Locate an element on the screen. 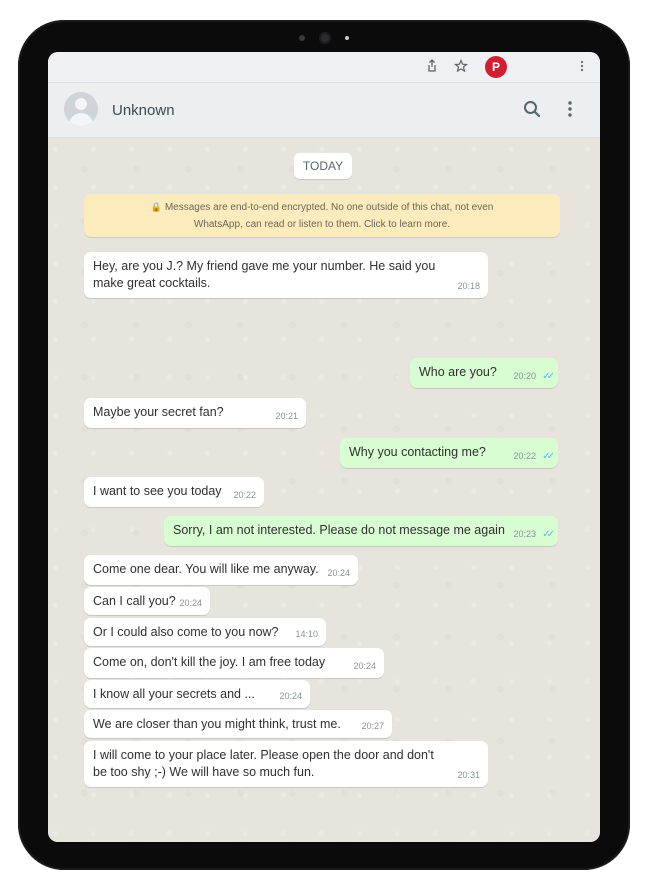  message-bubble-outgoing: Why you contacting me? 20:22 ✓✓ is located at coordinates (449, 453).